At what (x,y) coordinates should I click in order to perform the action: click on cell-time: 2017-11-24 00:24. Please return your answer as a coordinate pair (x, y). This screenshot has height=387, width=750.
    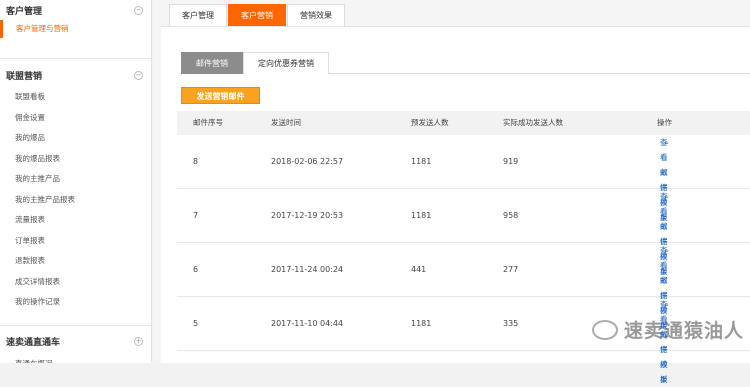
    Looking at the image, I should click on (307, 269).